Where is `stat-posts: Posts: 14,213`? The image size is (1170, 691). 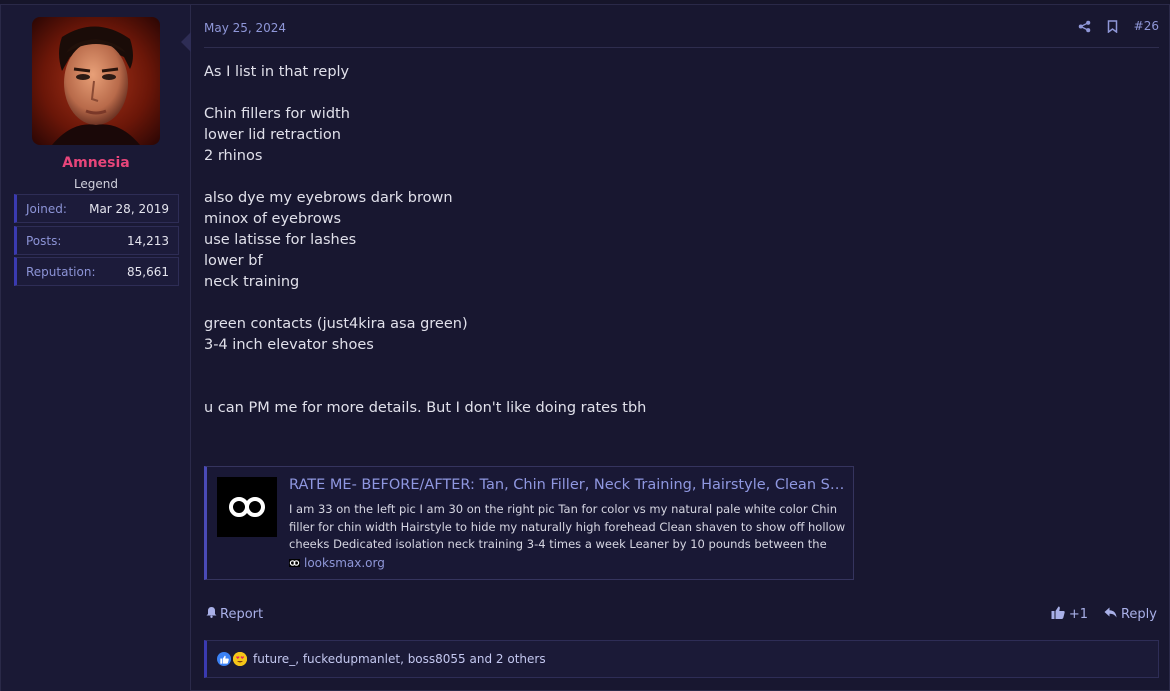 stat-posts: Posts: 14,213 is located at coordinates (96, 240).